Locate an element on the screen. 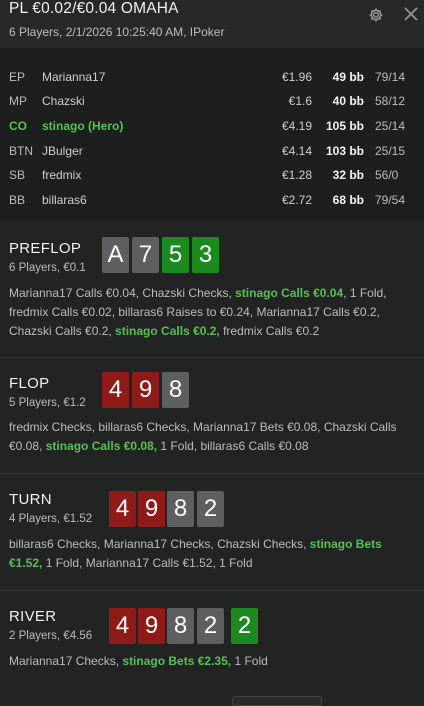 Image resolution: width=424 pixels, height=706 pixels. street-info: 6 Players, €0.1 is located at coordinates (47, 268).